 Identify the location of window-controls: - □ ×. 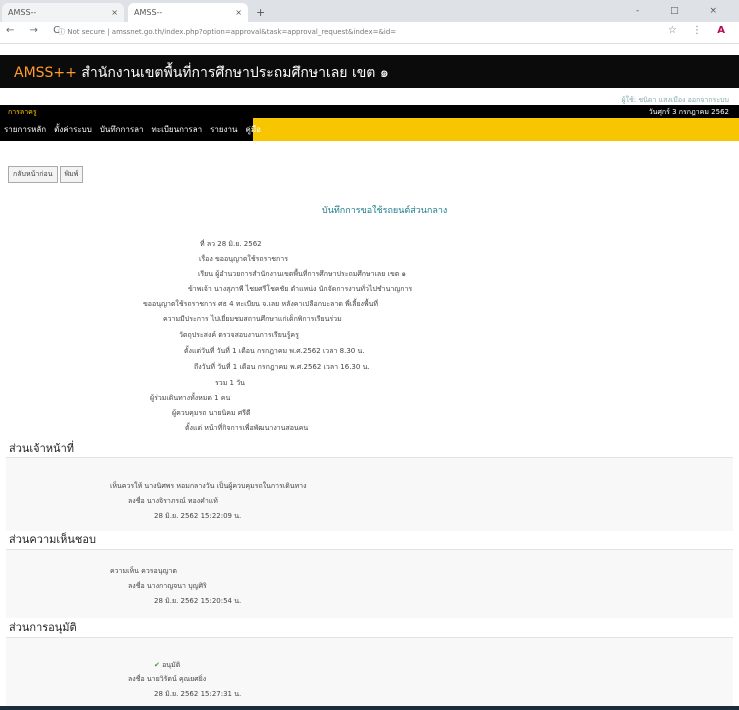
(683, 11).